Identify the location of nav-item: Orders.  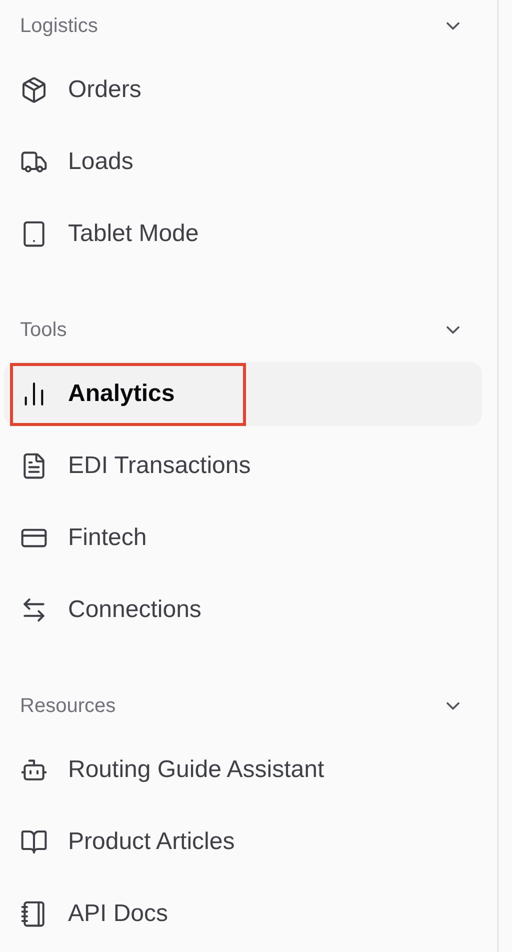
(243, 90).